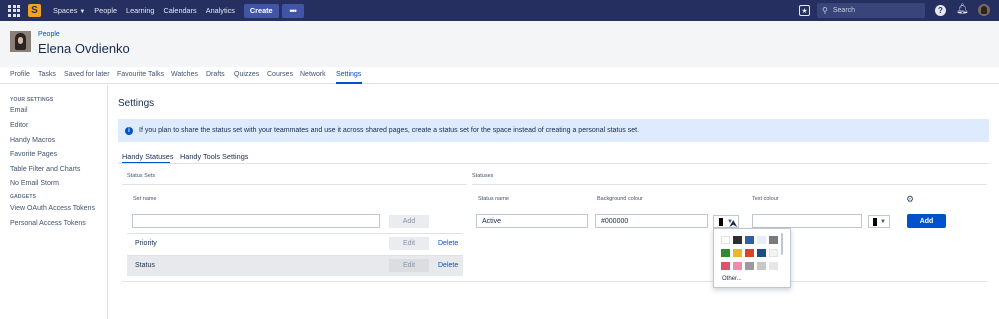 The height and width of the screenshot is (319, 999). I want to click on tab-tasks: Tasks, so click(47, 74).